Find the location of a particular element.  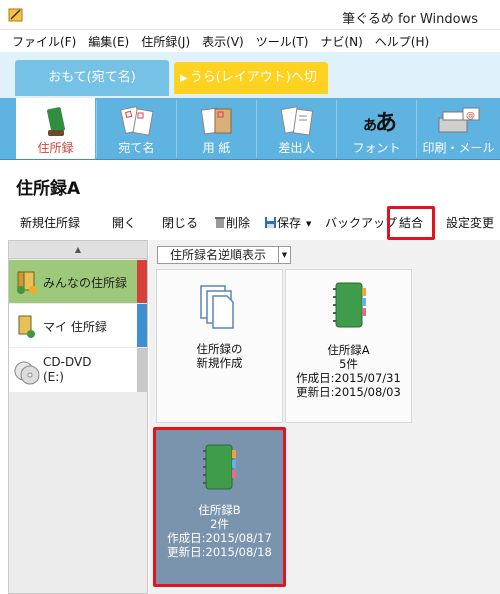

toolbar-address-book-button: 住所録 is located at coordinates (55, 128).